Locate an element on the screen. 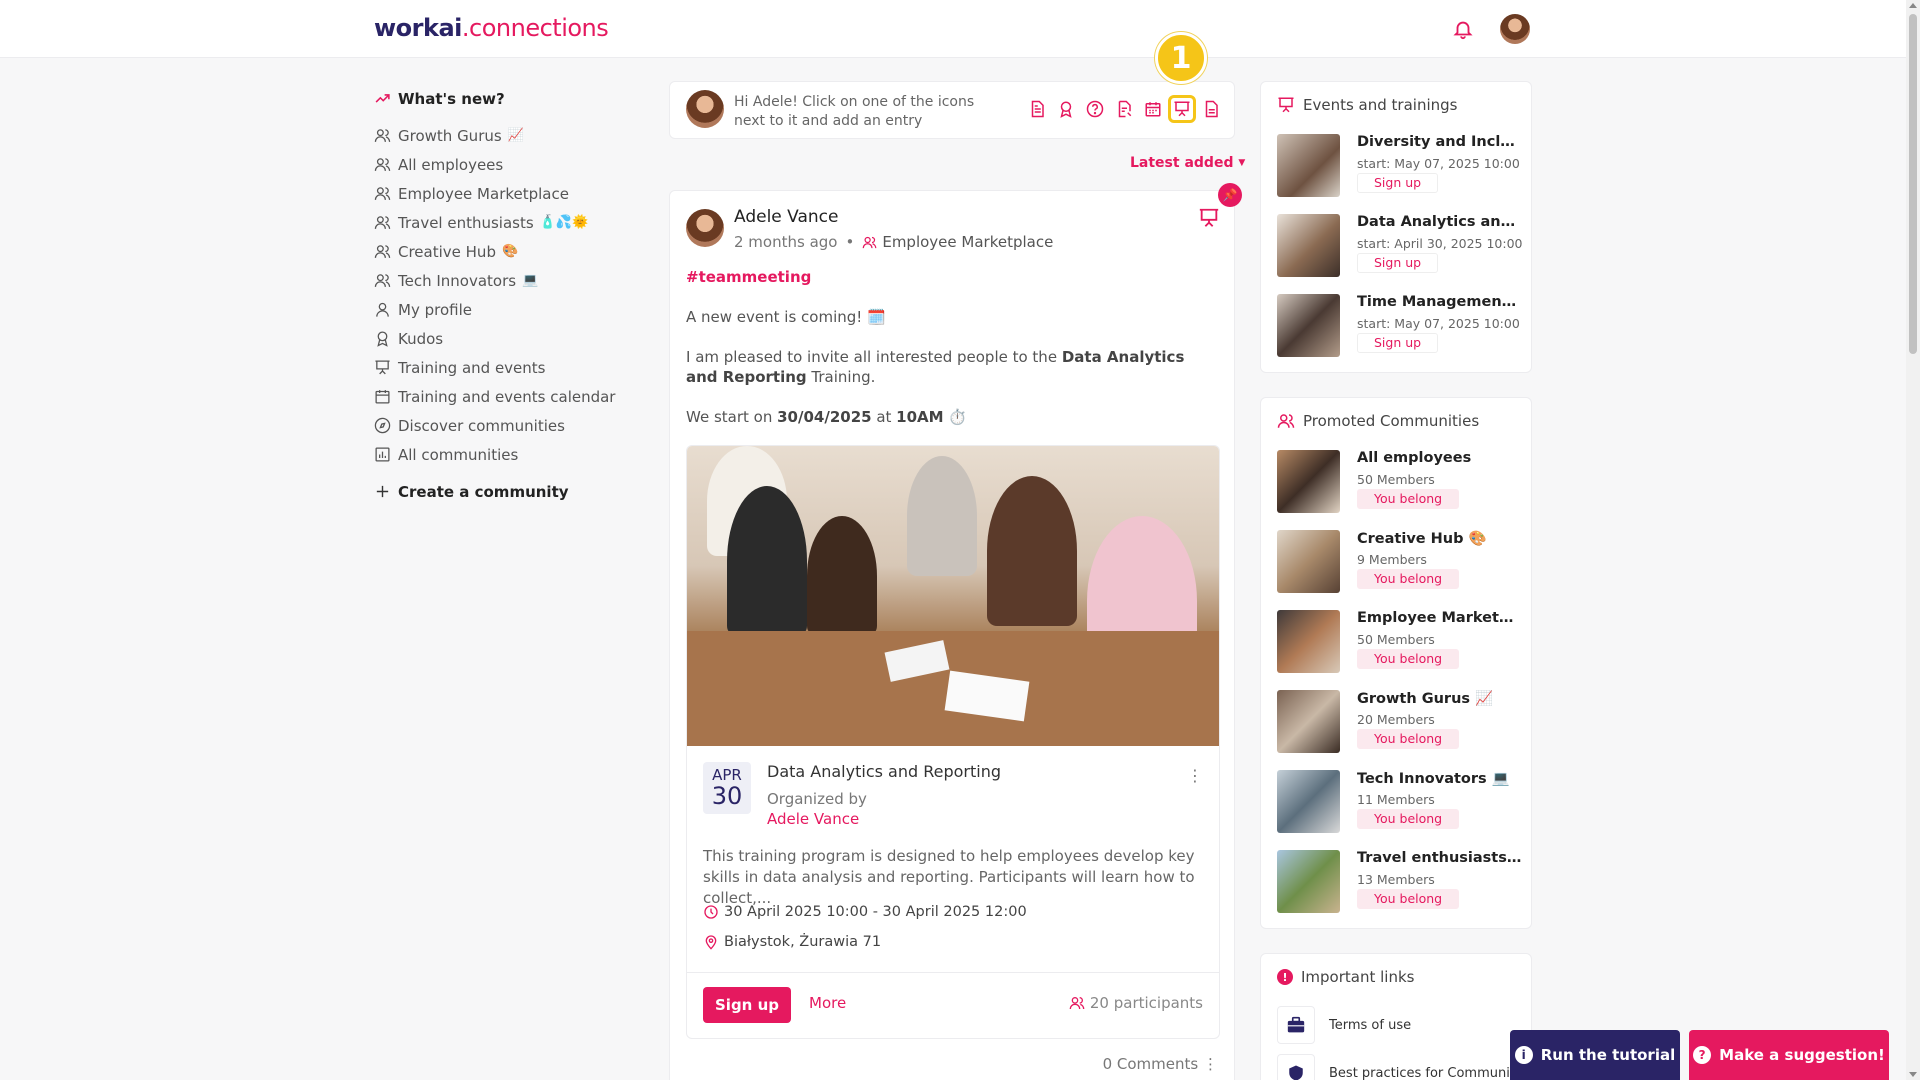 This screenshot has height=1080, width=1920. sidebar-item-training-and-events: Training and events is located at coordinates (504, 367).